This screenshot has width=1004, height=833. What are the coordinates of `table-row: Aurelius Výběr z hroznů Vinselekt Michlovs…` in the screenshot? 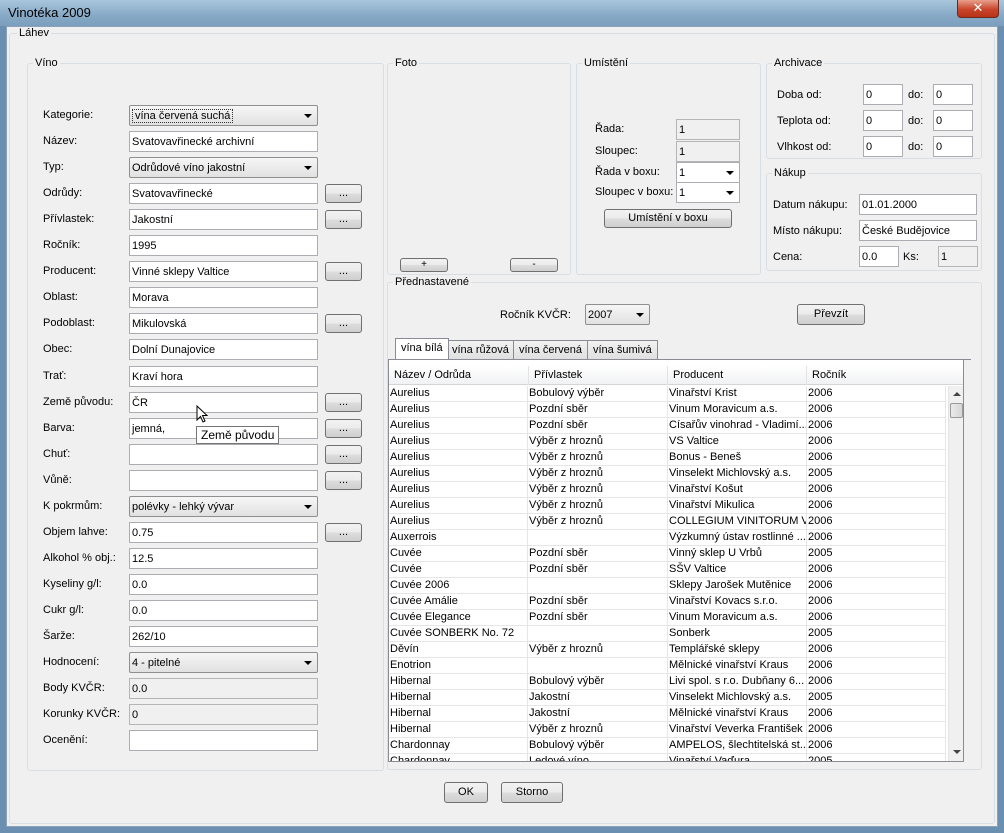 It's located at (667, 474).